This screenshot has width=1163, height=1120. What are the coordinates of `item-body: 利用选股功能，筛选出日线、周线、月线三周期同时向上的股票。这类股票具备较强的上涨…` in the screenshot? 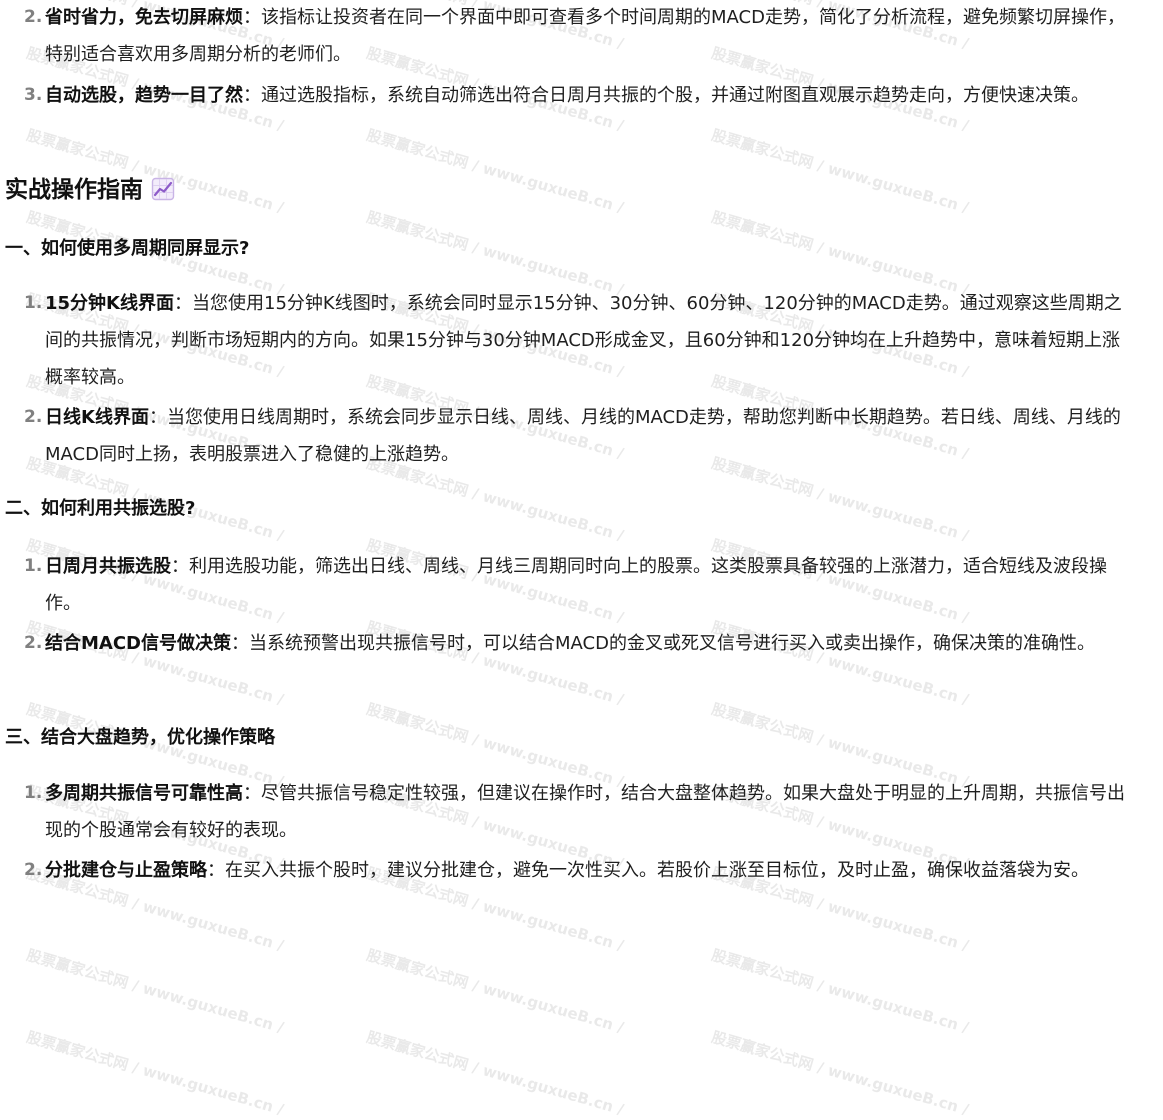 It's located at (576, 585).